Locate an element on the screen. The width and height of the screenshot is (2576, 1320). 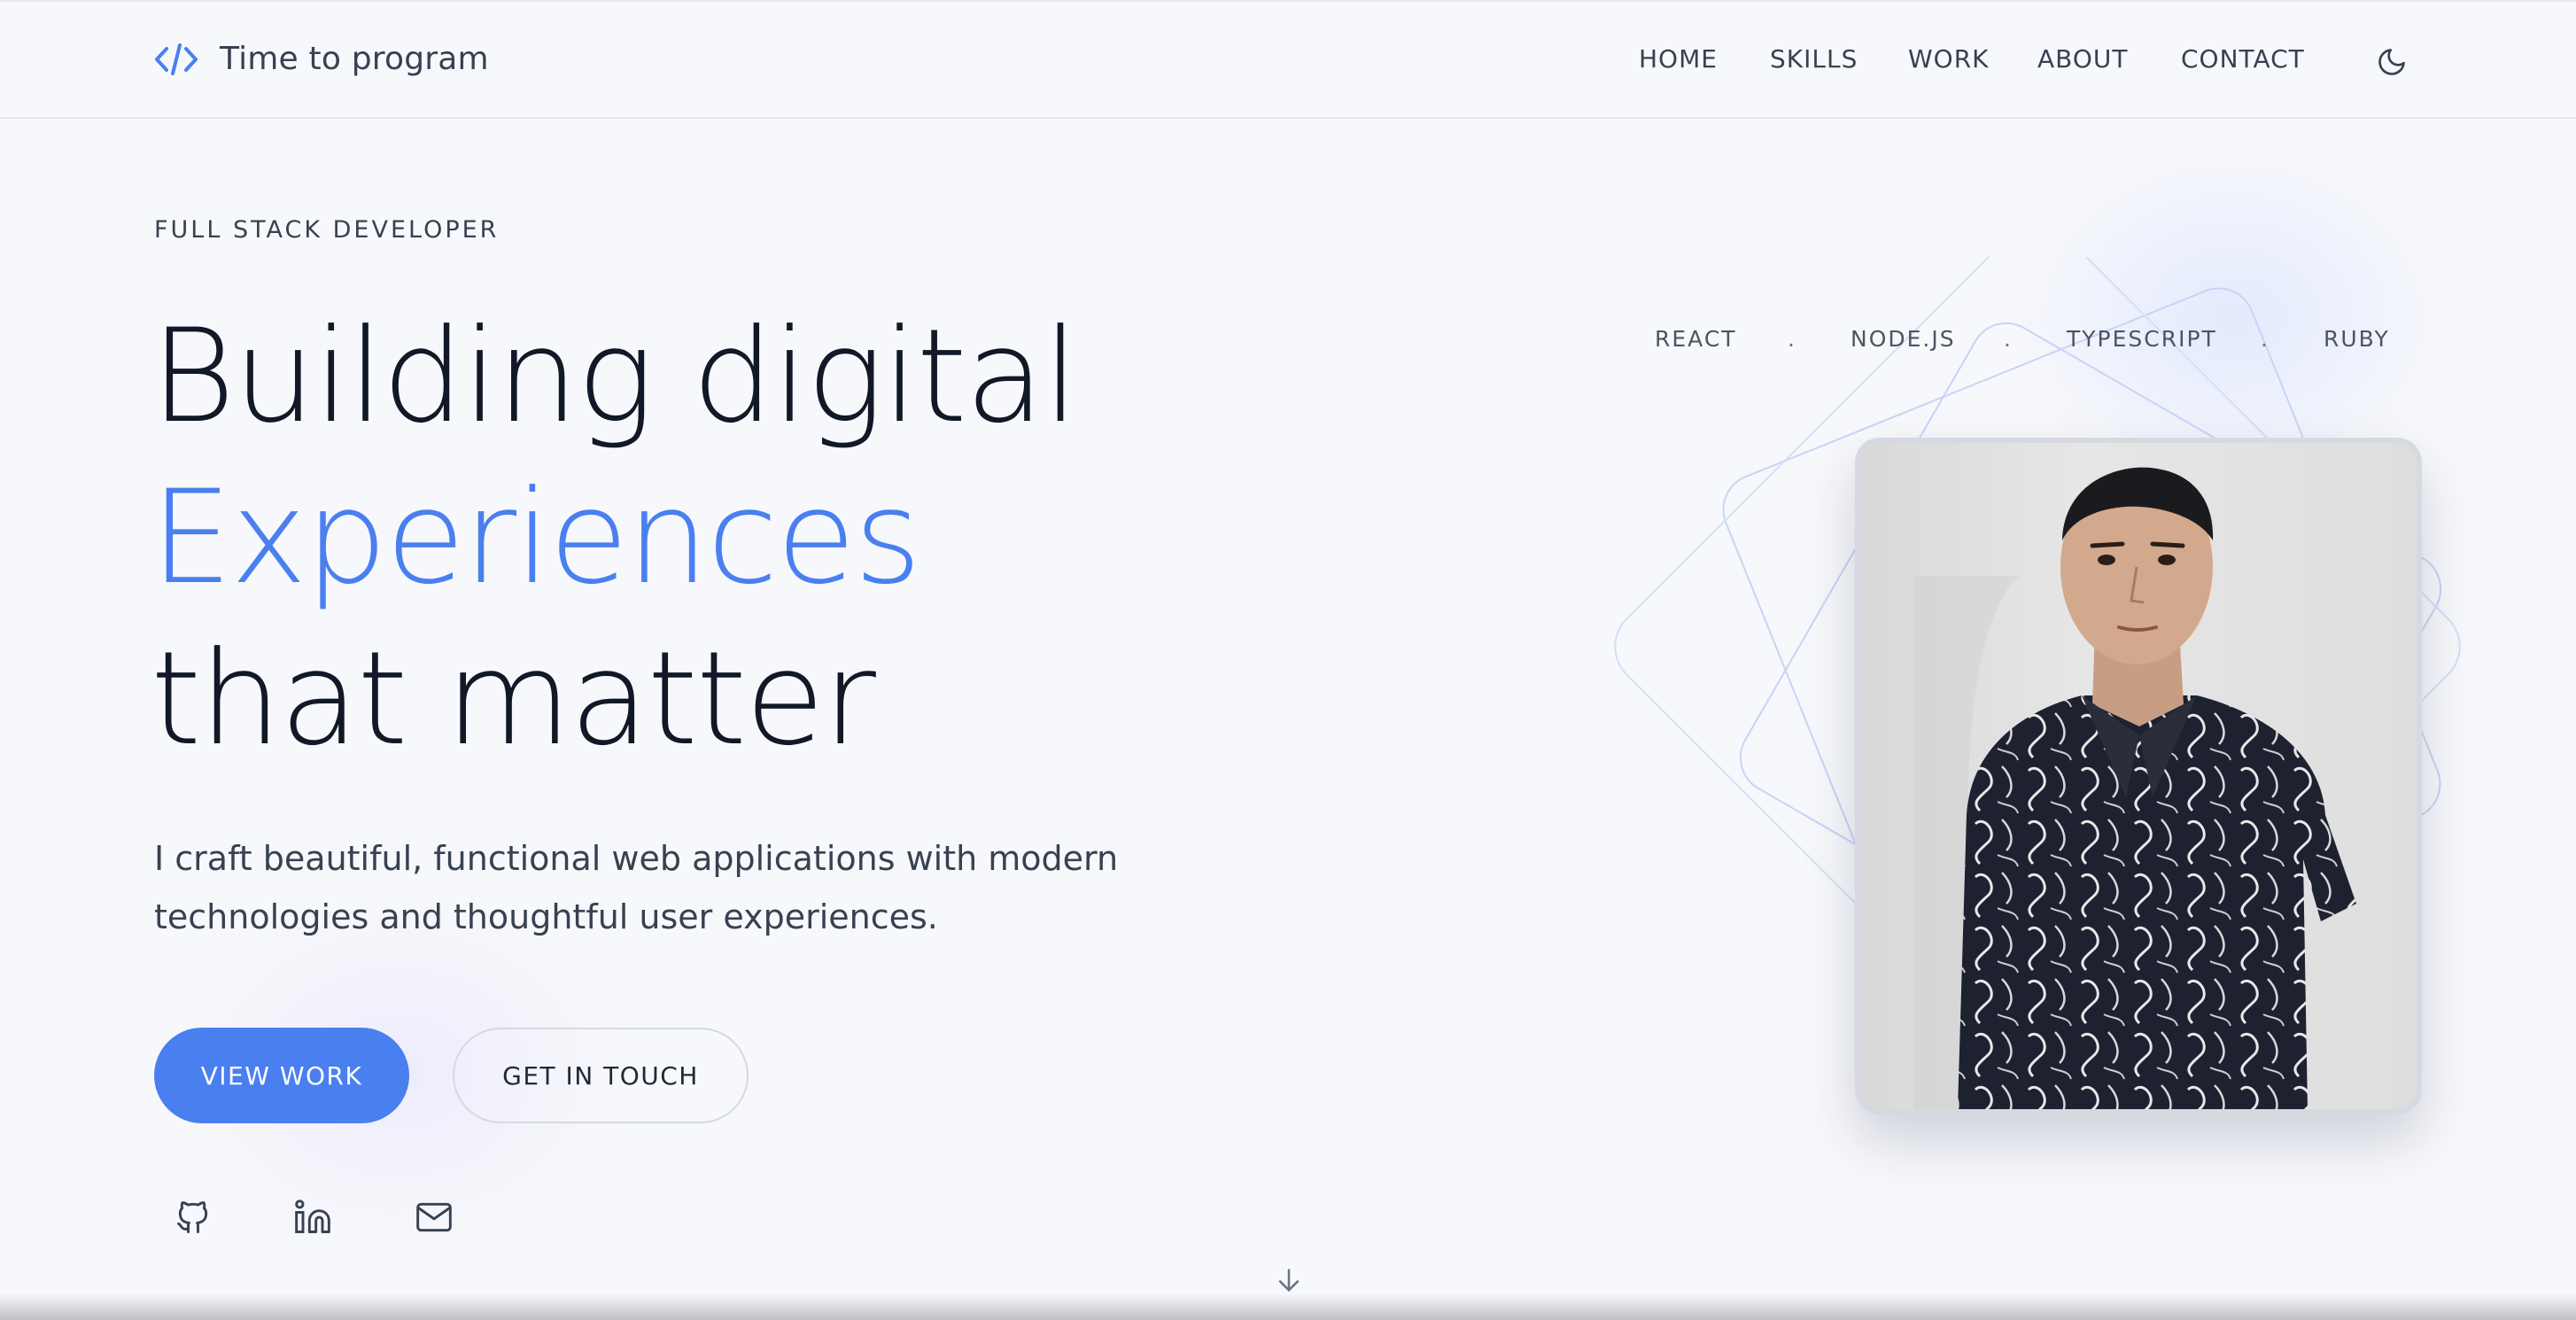
hero-headline-line1: Building digital is located at coordinates (615, 377).